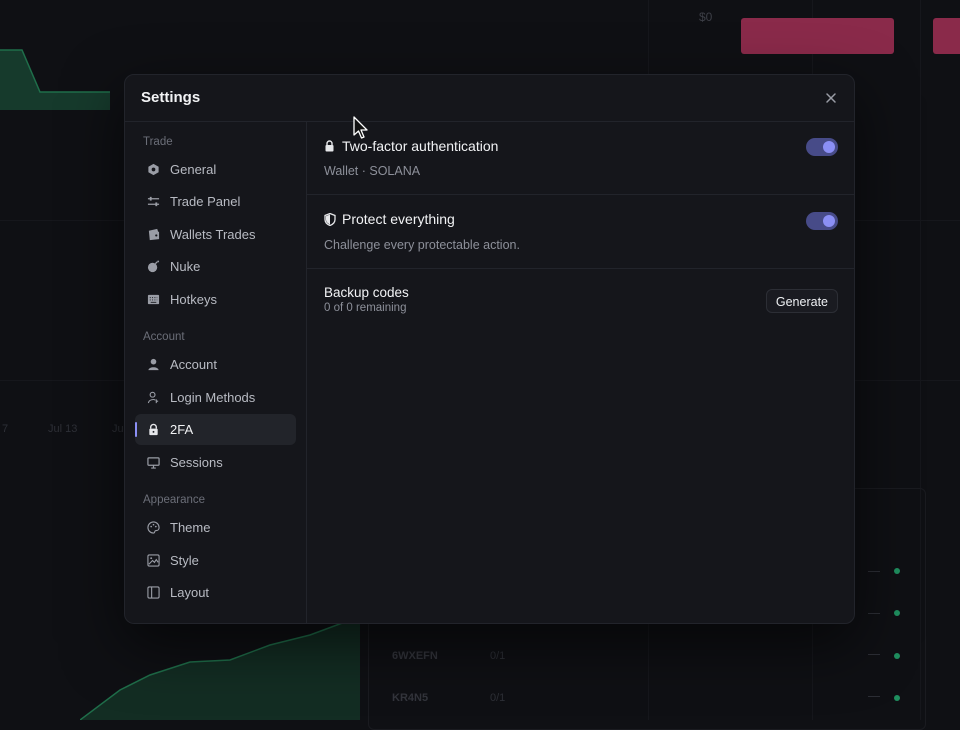 The height and width of the screenshot is (730, 960). I want to click on mouse-cursor-icon, so click(360, 127).